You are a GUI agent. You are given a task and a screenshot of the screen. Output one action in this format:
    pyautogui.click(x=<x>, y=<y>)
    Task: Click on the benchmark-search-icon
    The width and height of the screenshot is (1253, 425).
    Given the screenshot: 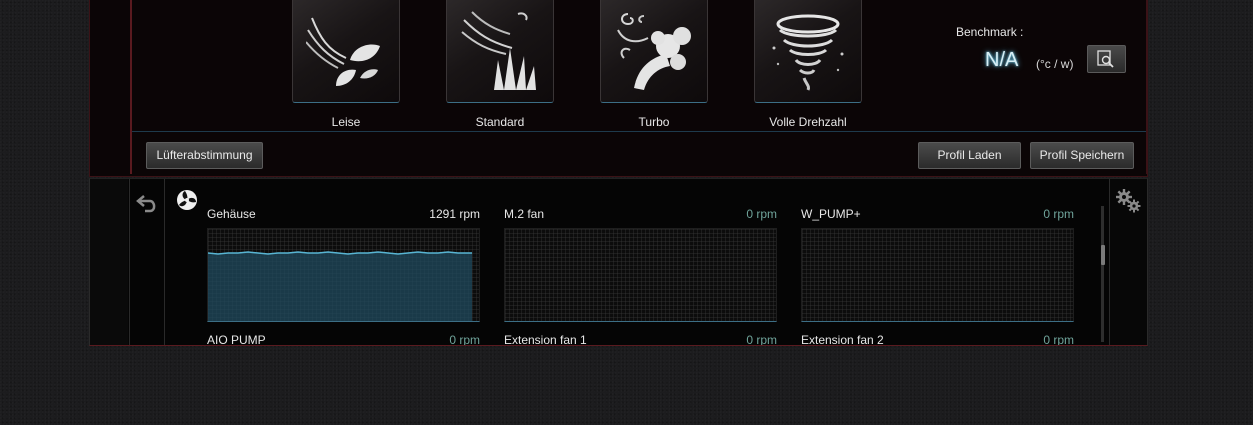 What is the action you would take?
    pyautogui.click(x=1105, y=59)
    